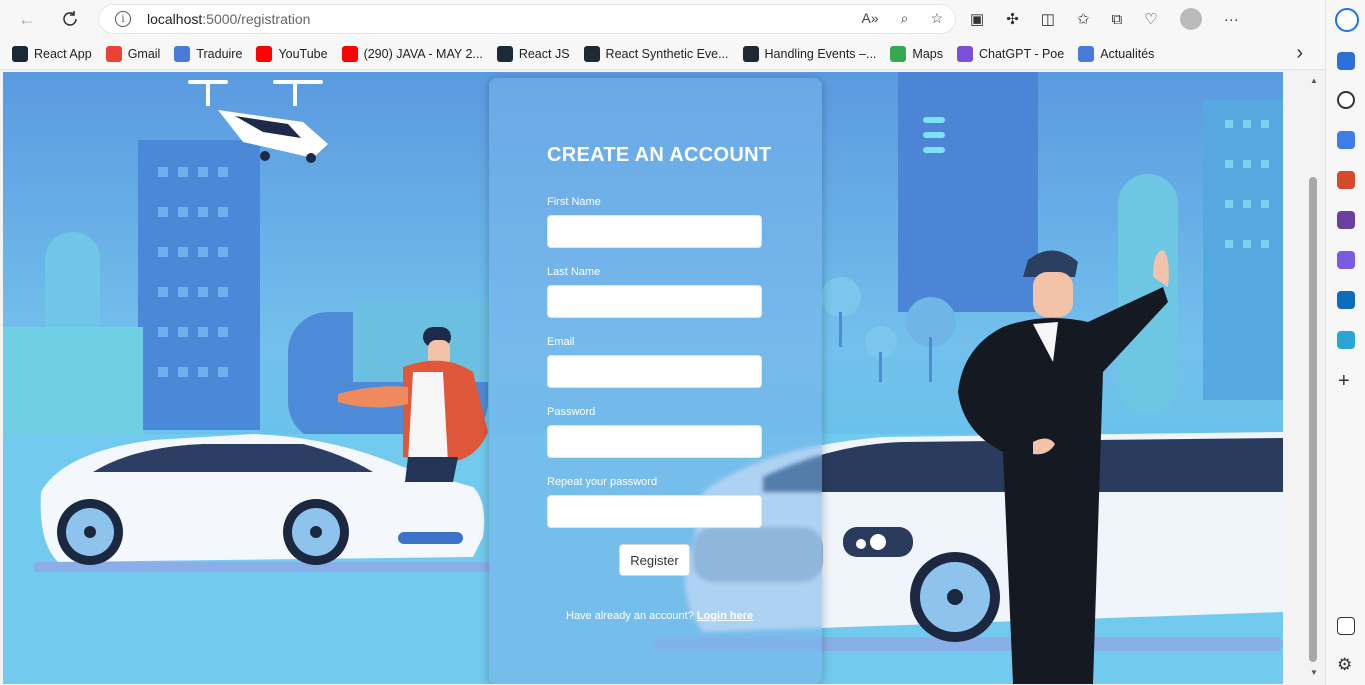 This screenshot has height=685, width=1365. What do you see at coordinates (1314, 672) in the screenshot?
I see `scroll-down-icon: ▼` at bounding box center [1314, 672].